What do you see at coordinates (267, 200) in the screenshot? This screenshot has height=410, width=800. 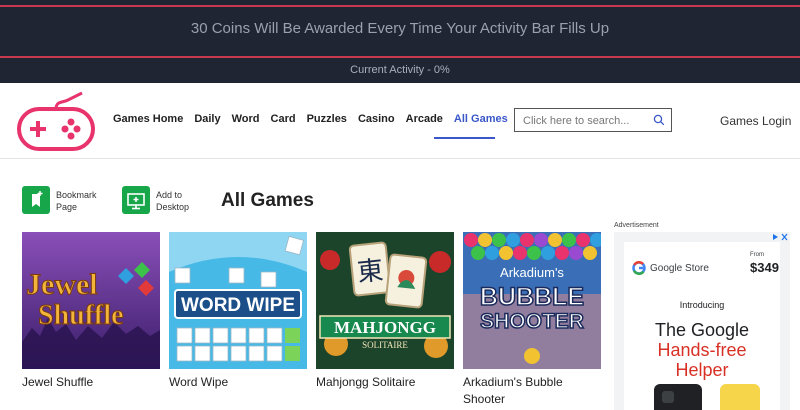 I see `page-title: All Games` at bounding box center [267, 200].